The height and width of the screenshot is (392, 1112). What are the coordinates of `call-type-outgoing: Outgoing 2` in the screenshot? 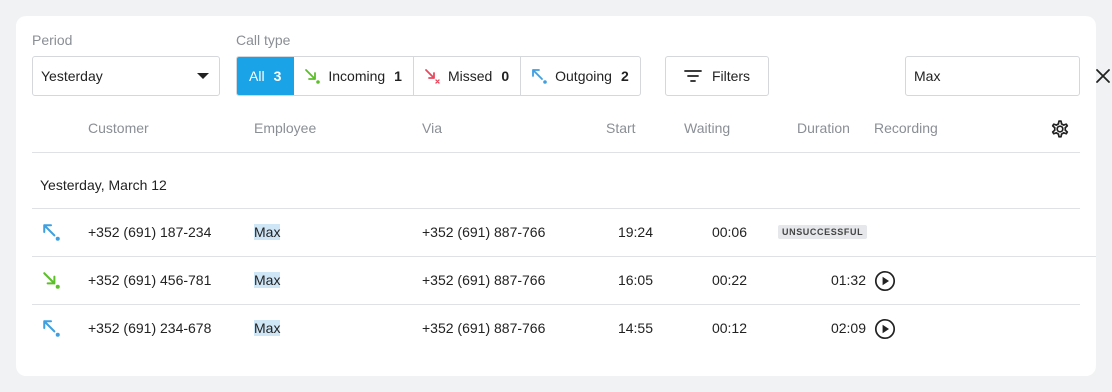 It's located at (580, 76).